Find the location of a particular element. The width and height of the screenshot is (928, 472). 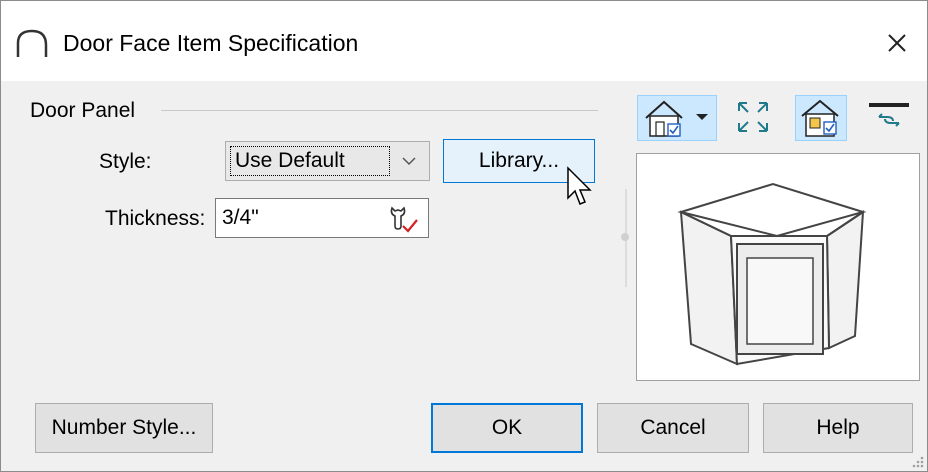

close-icon is located at coordinates (897, 43).